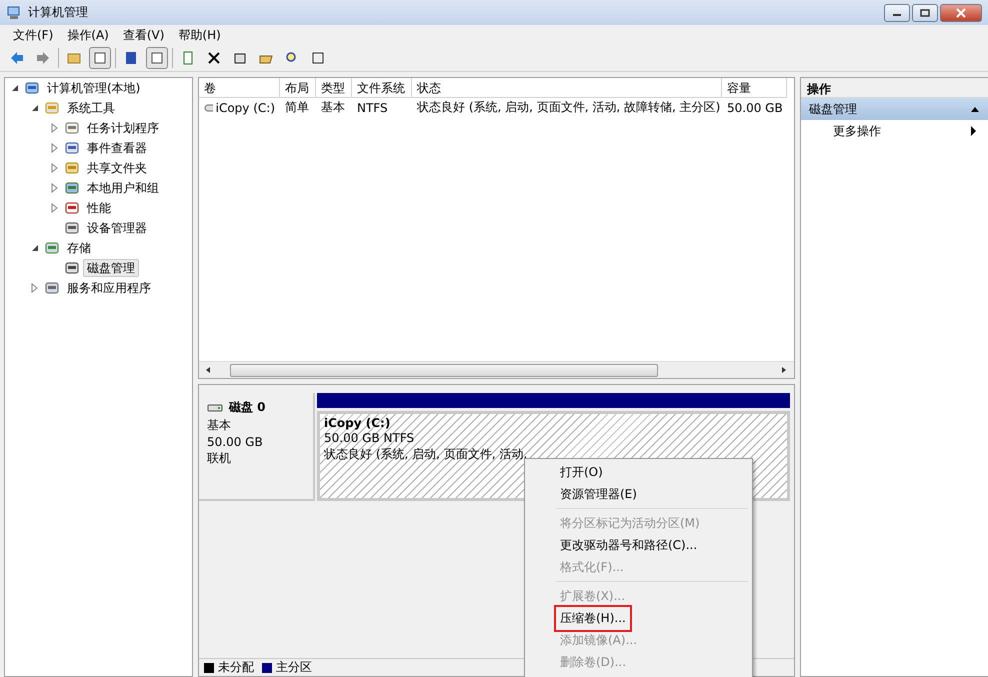 The width and height of the screenshot is (988, 677). Describe the element at coordinates (219, 425) in the screenshot. I see `disk-type: 基本` at that location.